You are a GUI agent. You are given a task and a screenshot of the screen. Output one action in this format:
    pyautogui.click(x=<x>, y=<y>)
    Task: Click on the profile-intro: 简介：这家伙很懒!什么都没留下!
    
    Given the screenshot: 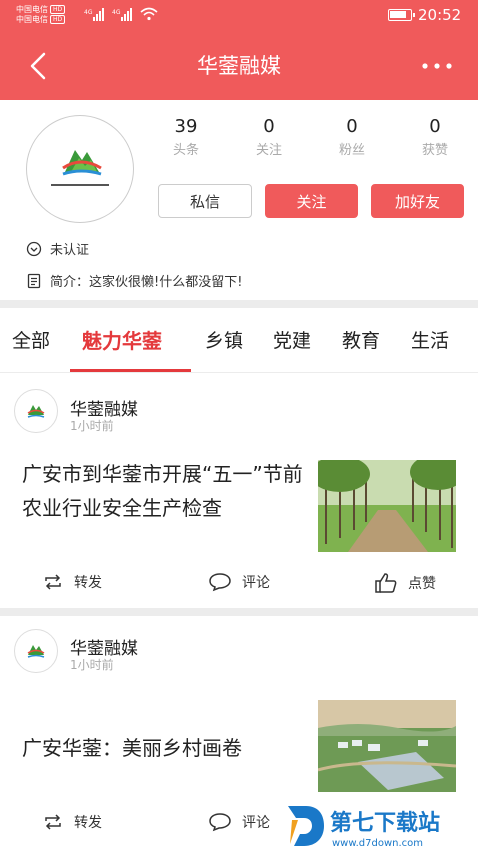 What is the action you would take?
    pyautogui.click(x=134, y=280)
    